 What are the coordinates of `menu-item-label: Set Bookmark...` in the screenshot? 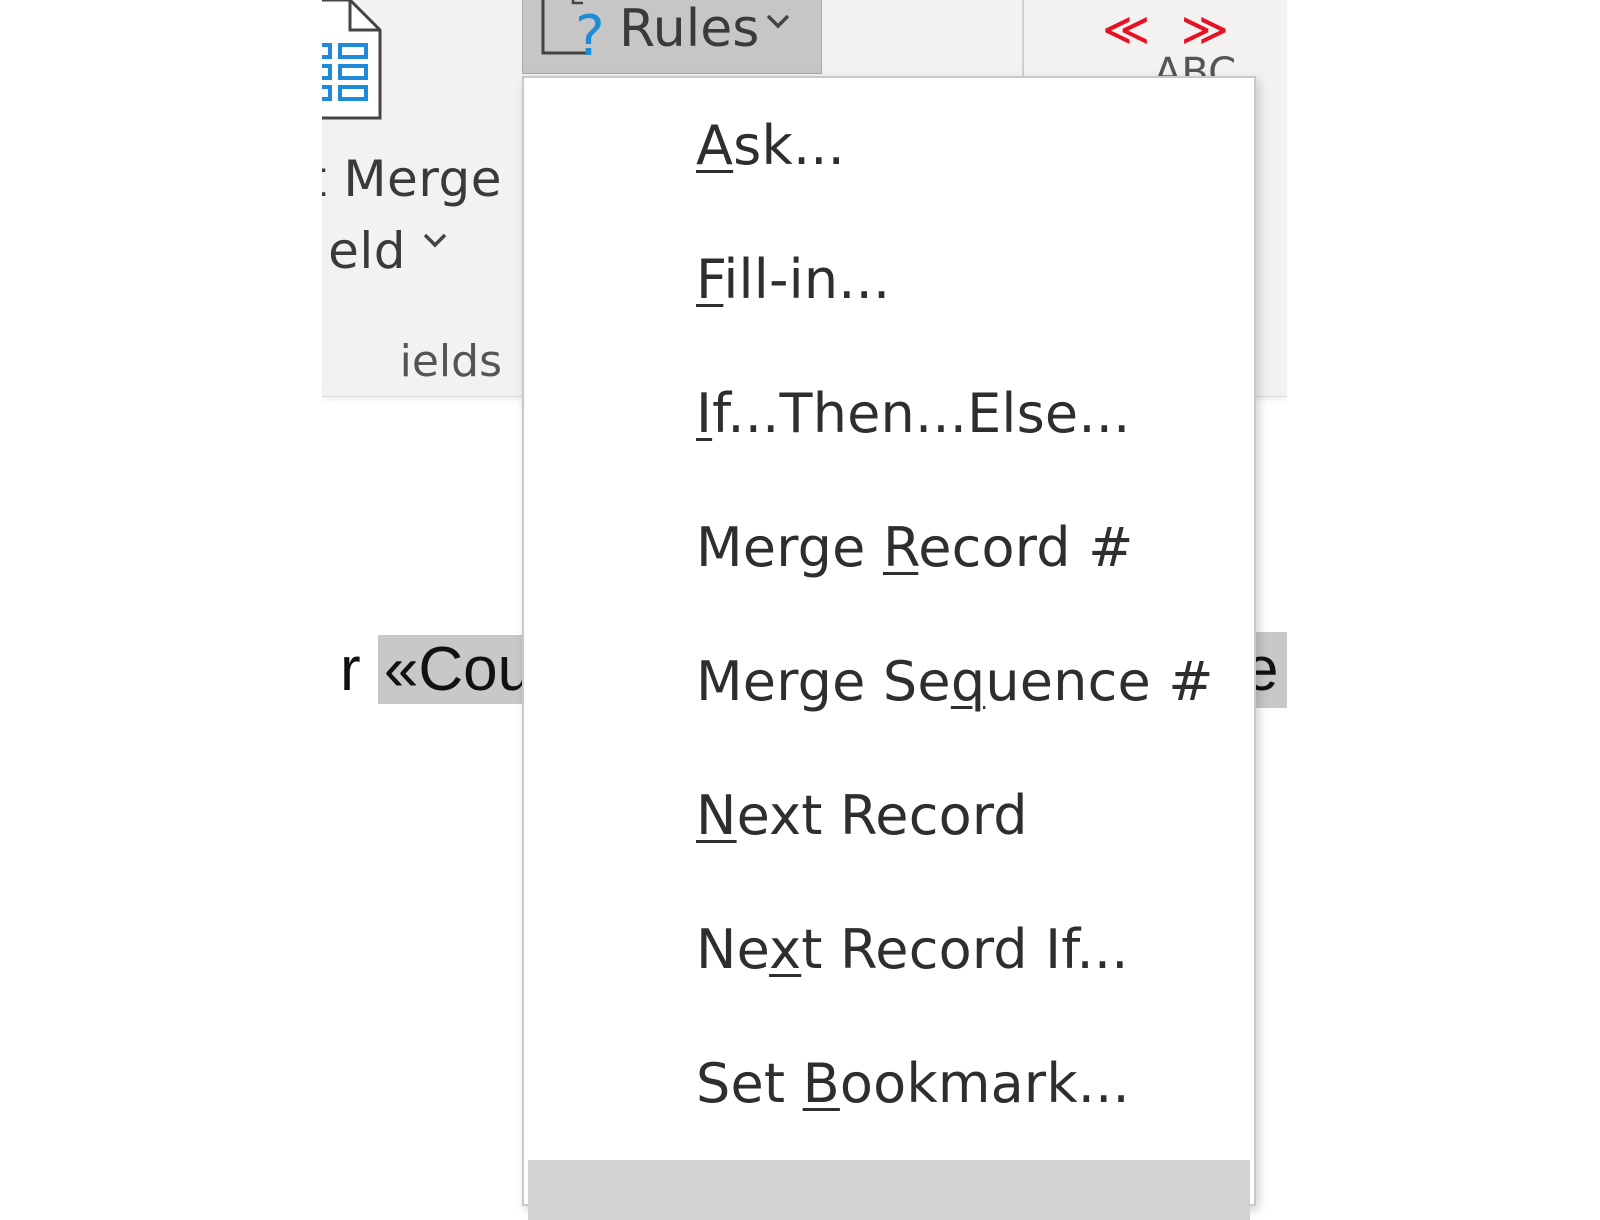 It's located at (913, 1083).